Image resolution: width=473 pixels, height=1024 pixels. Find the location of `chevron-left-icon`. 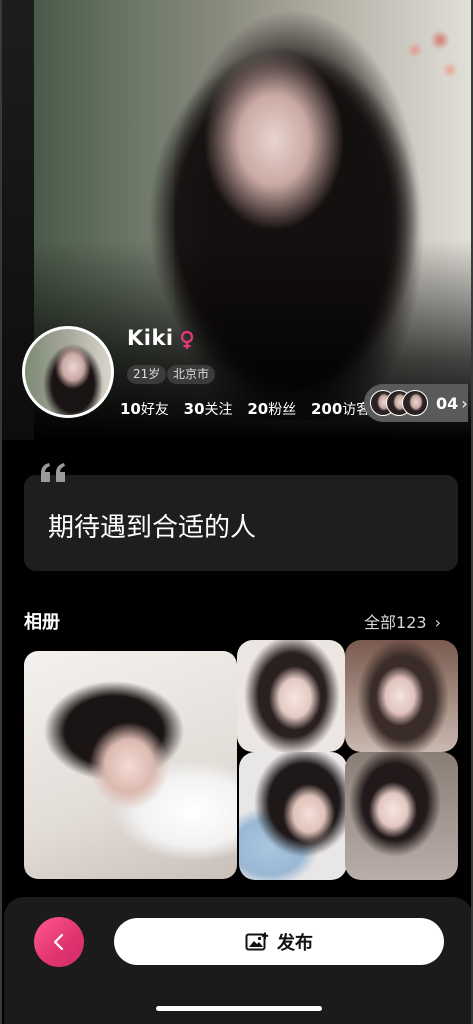

chevron-left-icon is located at coordinates (58, 942).